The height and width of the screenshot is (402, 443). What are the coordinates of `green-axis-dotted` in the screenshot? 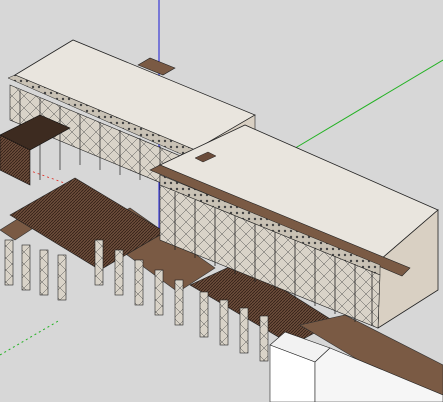 It's located at (30, 337).